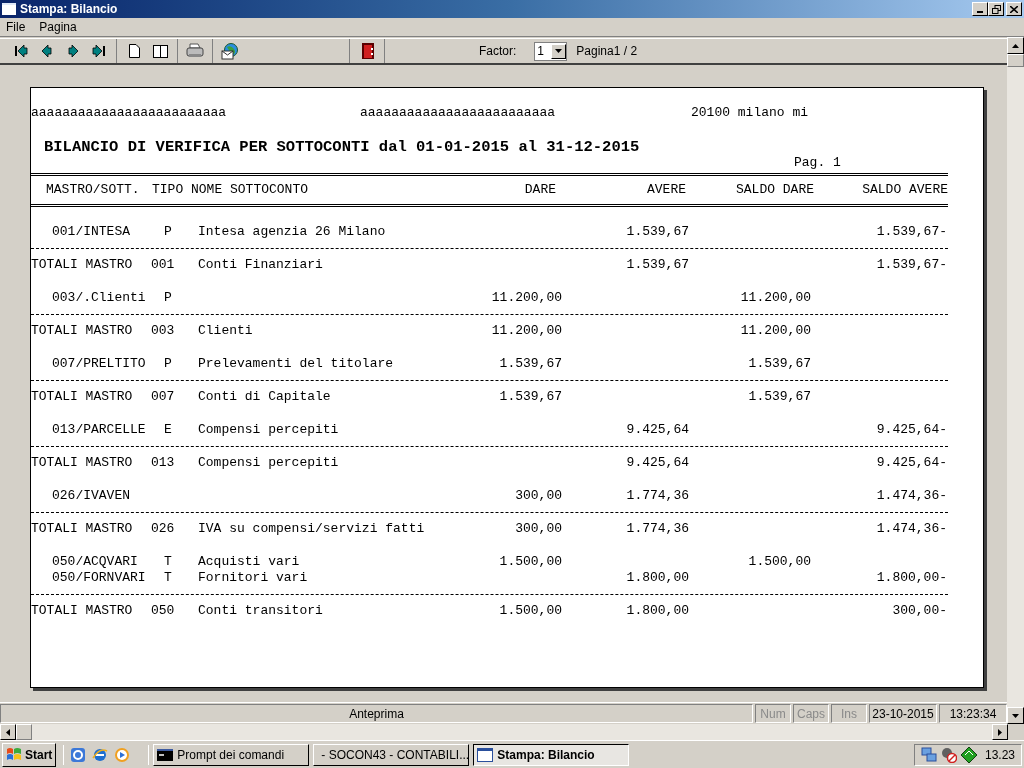 The width and height of the screenshot is (1024, 768). What do you see at coordinates (996, 9) in the screenshot?
I see `restore-button` at bounding box center [996, 9].